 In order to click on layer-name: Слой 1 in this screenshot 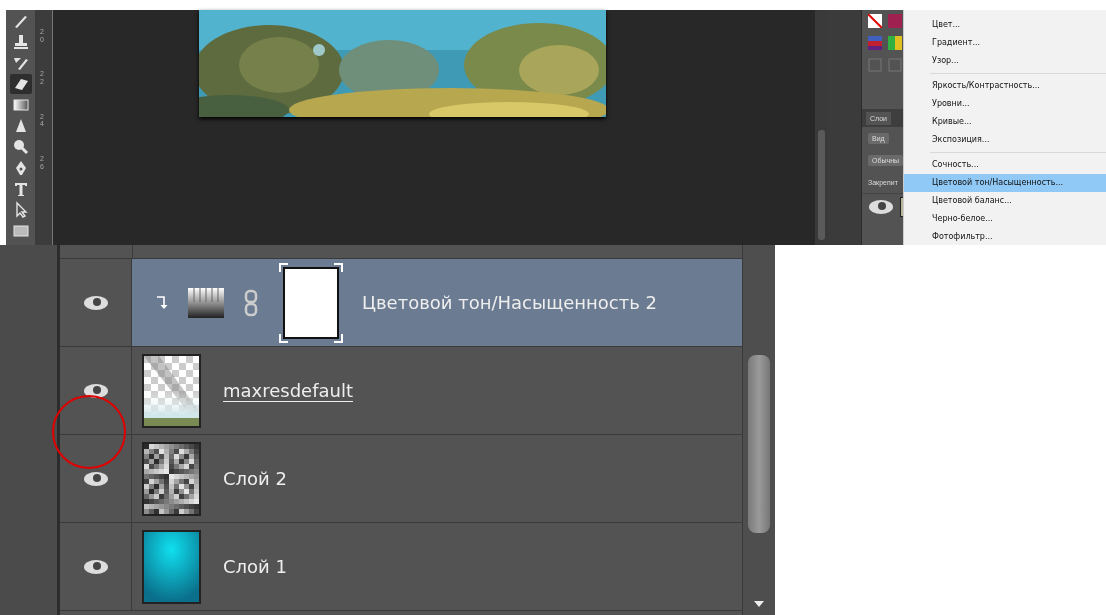, I will do `click(255, 566)`.